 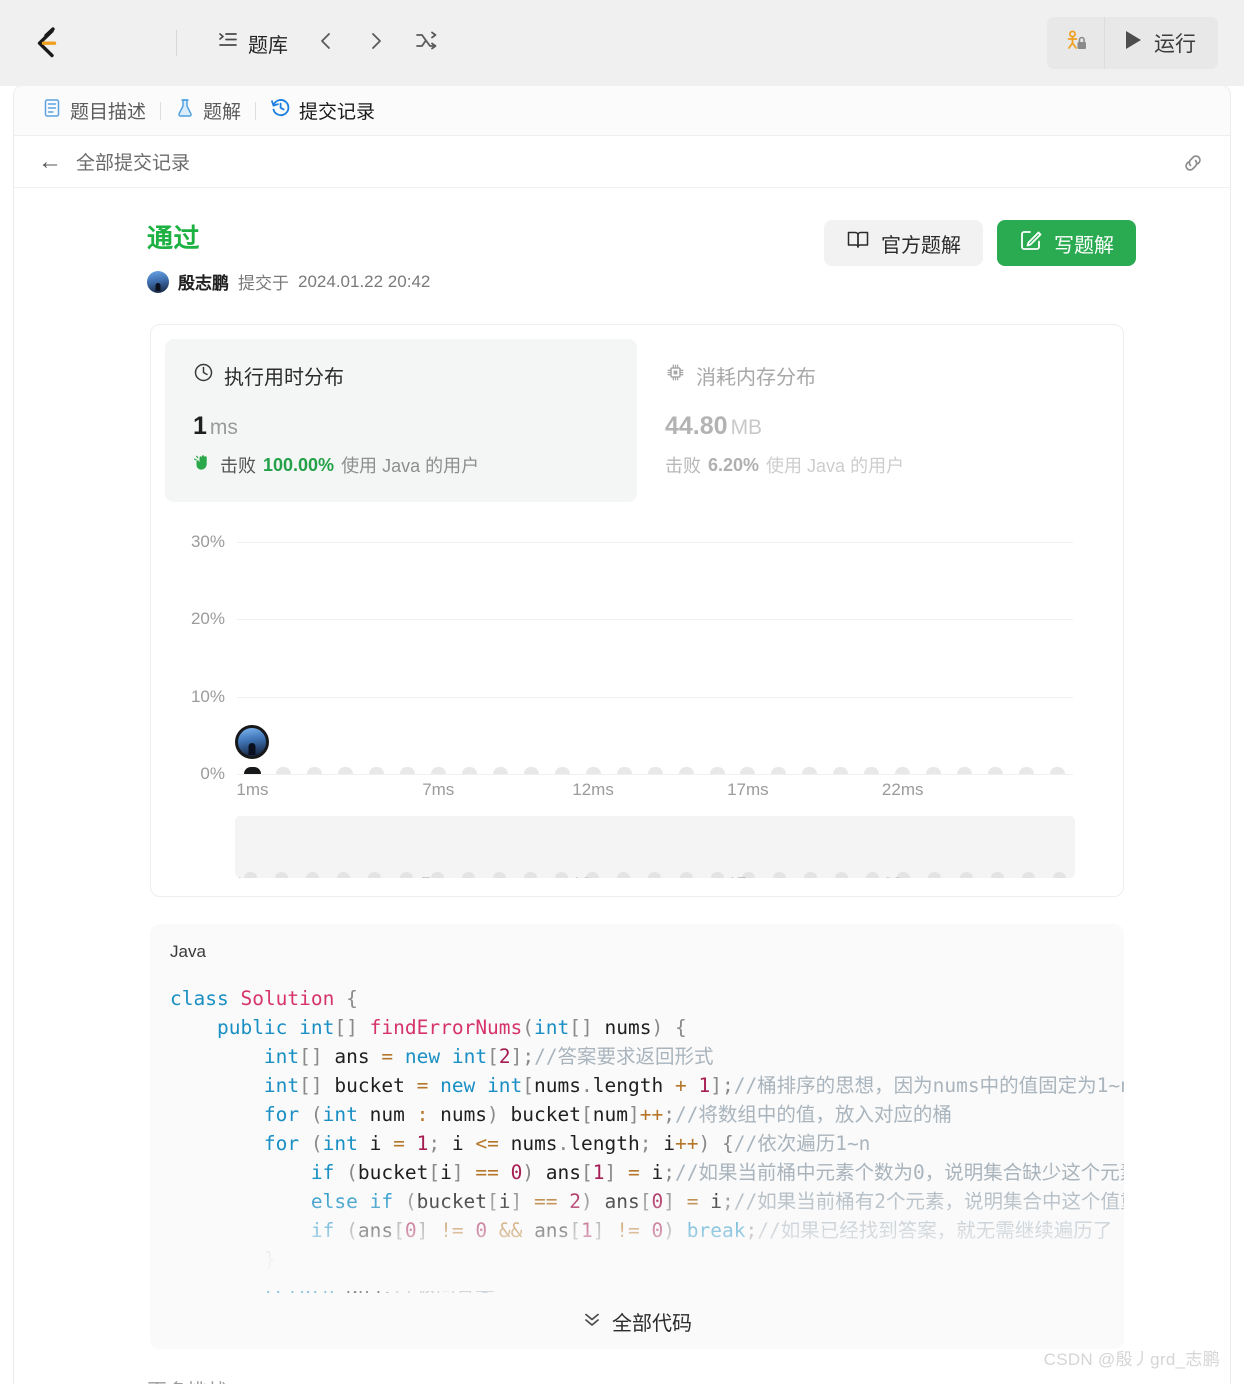 I want to click on leetcode-logo-icon, so click(x=47, y=43).